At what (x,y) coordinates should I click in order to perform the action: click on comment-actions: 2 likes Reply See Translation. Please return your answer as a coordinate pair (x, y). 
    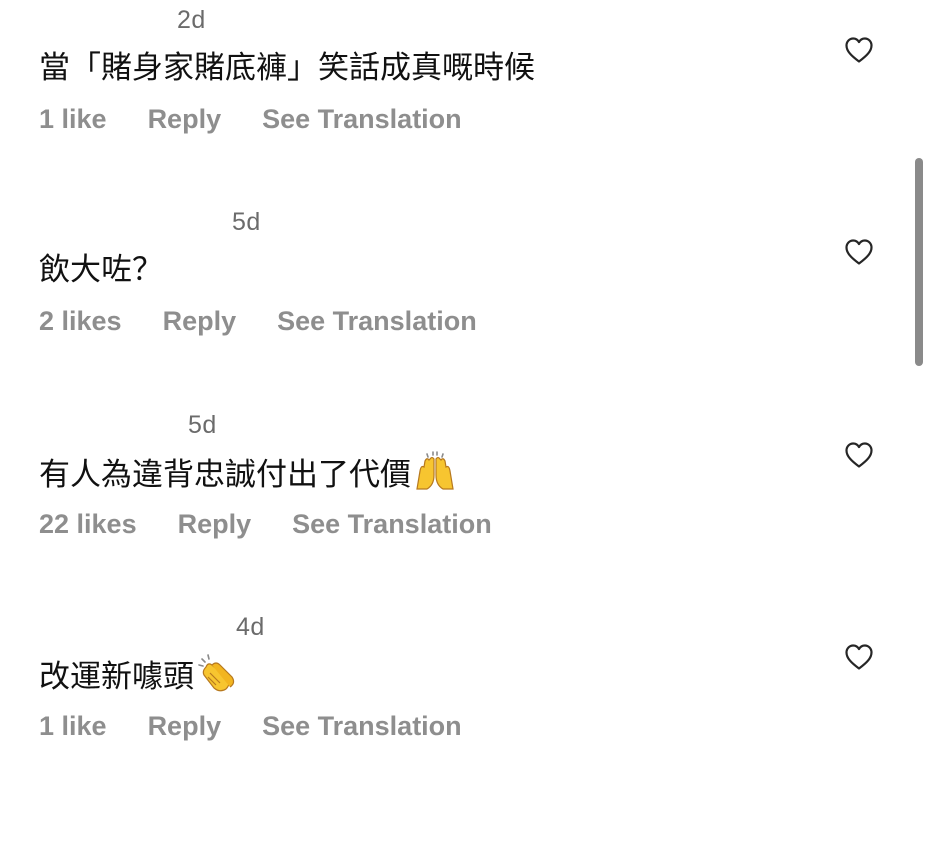
    Looking at the image, I should click on (258, 321).